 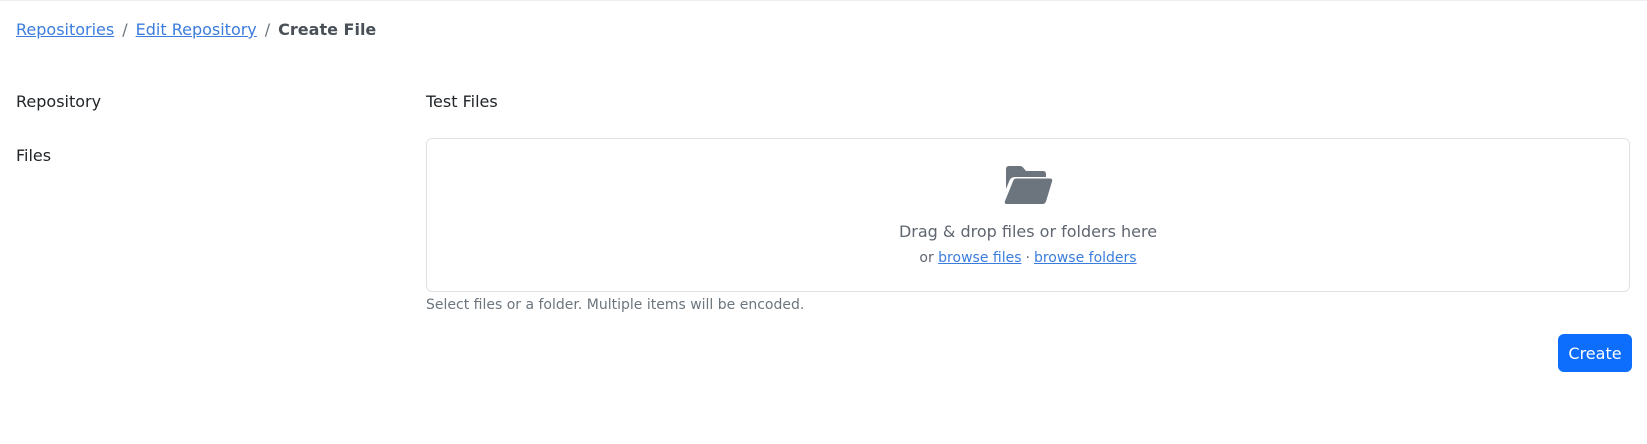 I want to click on browse-files-link: browse files, so click(x=979, y=258).